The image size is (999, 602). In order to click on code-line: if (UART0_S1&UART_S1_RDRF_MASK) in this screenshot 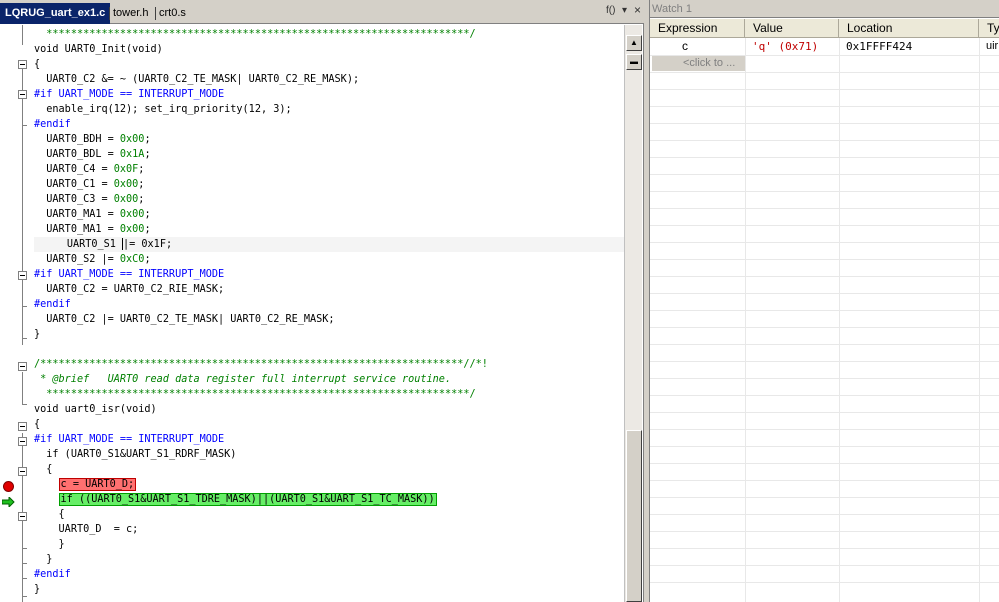, I will do `click(135, 454)`.